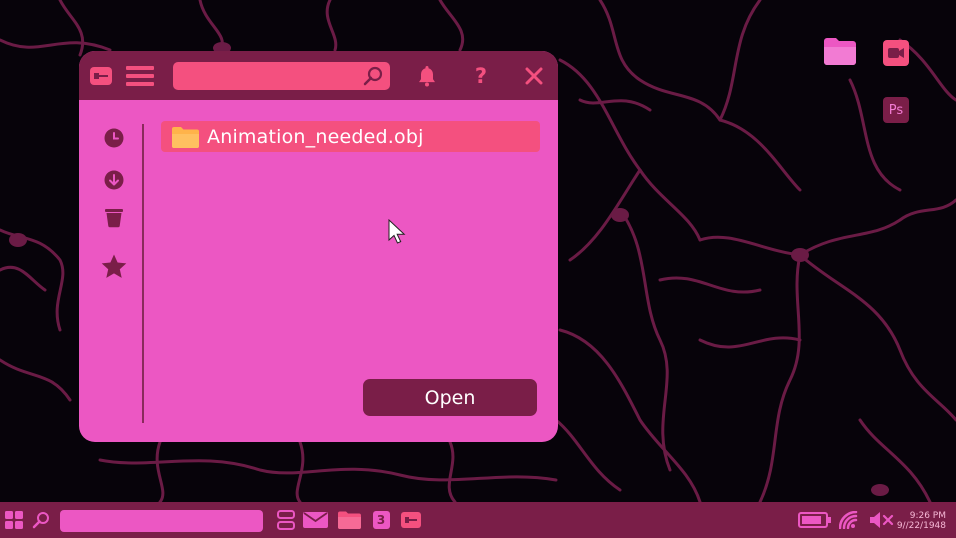 This screenshot has height=538, width=956. What do you see at coordinates (140, 76) in the screenshot?
I see `menu-icon` at bounding box center [140, 76].